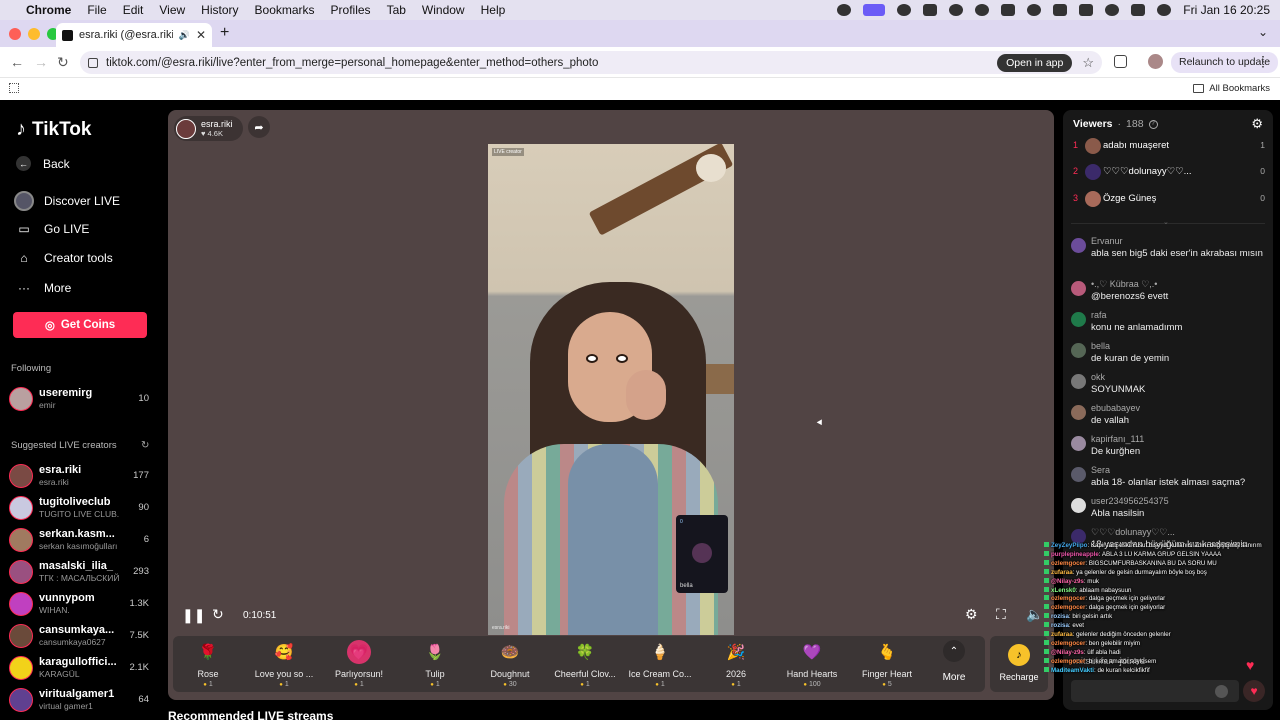 Image resolution: width=1280 pixels, height=720 pixels. What do you see at coordinates (1008, 10) in the screenshot?
I see `keyboard-input-icon` at bounding box center [1008, 10].